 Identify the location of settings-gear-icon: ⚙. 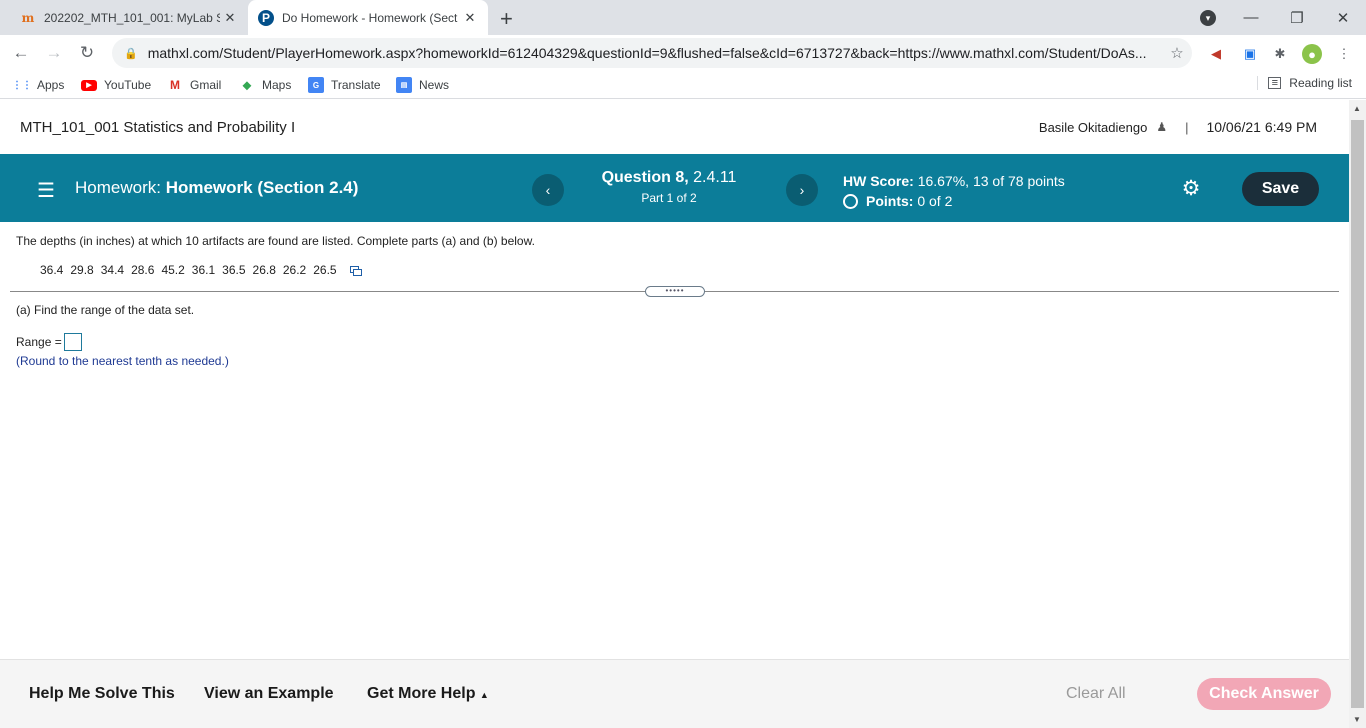
(1191, 188).